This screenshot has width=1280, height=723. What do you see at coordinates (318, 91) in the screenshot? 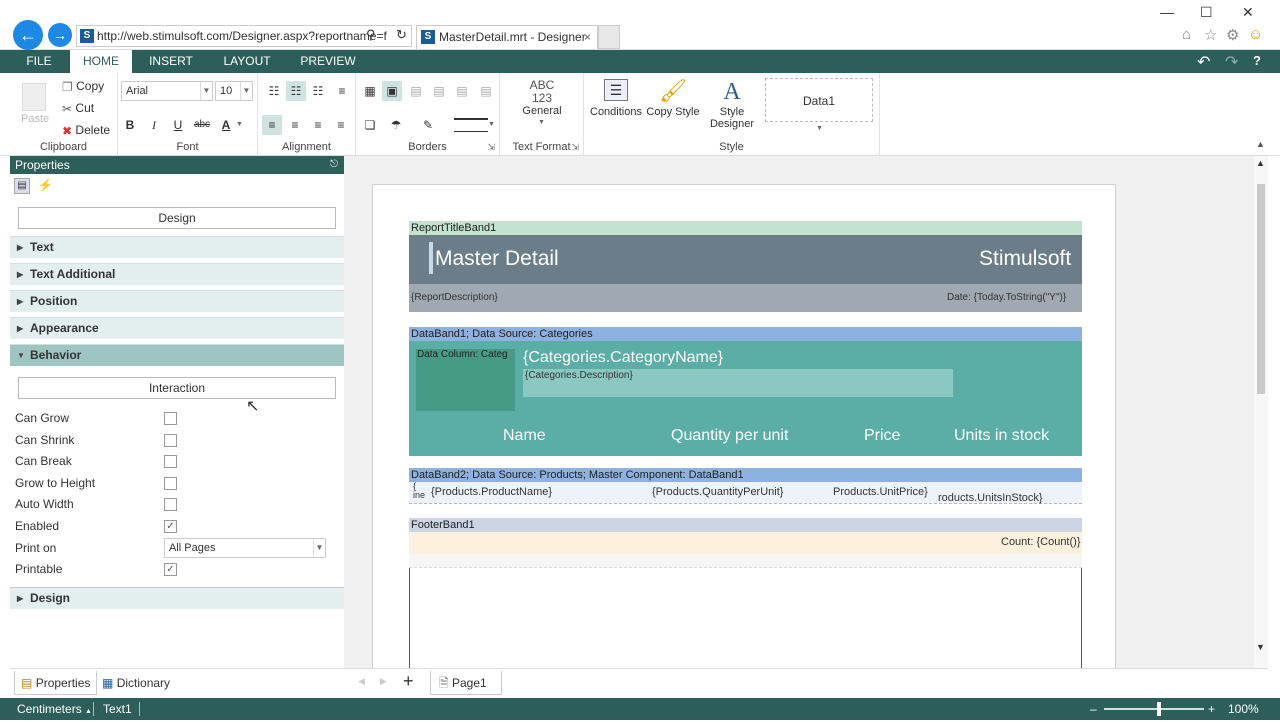
I see `align-bottom-icon: ☷` at bounding box center [318, 91].